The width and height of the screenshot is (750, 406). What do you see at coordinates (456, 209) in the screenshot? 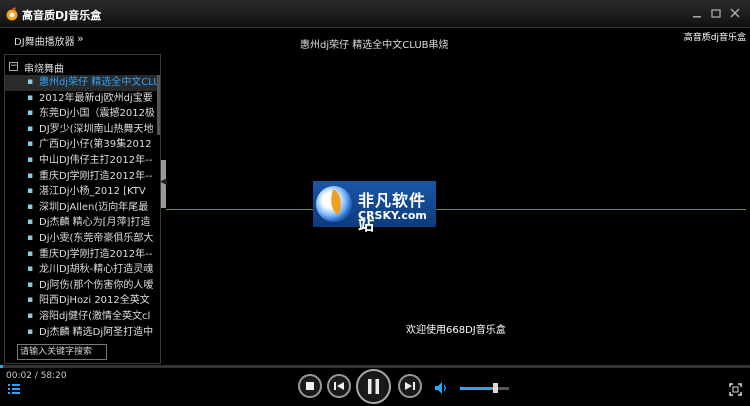
I see `audio-visualizer` at bounding box center [456, 209].